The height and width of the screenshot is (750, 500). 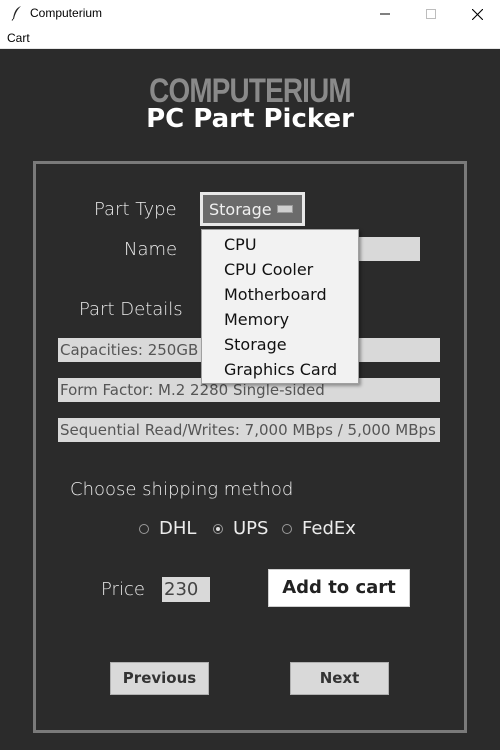 I want to click on add-to-cart-button: Add to cart, so click(x=339, y=588).